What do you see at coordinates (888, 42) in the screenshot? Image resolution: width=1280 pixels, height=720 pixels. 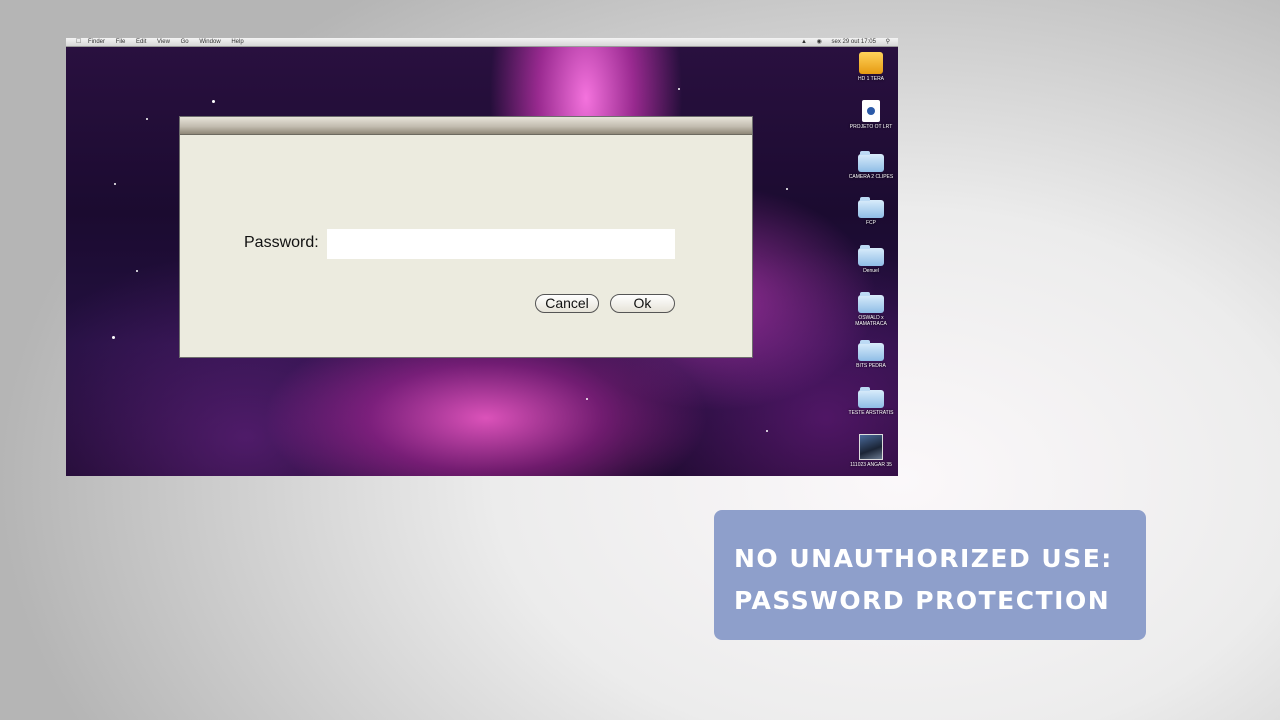 I see `spotlight-icon: ⚲` at bounding box center [888, 42].